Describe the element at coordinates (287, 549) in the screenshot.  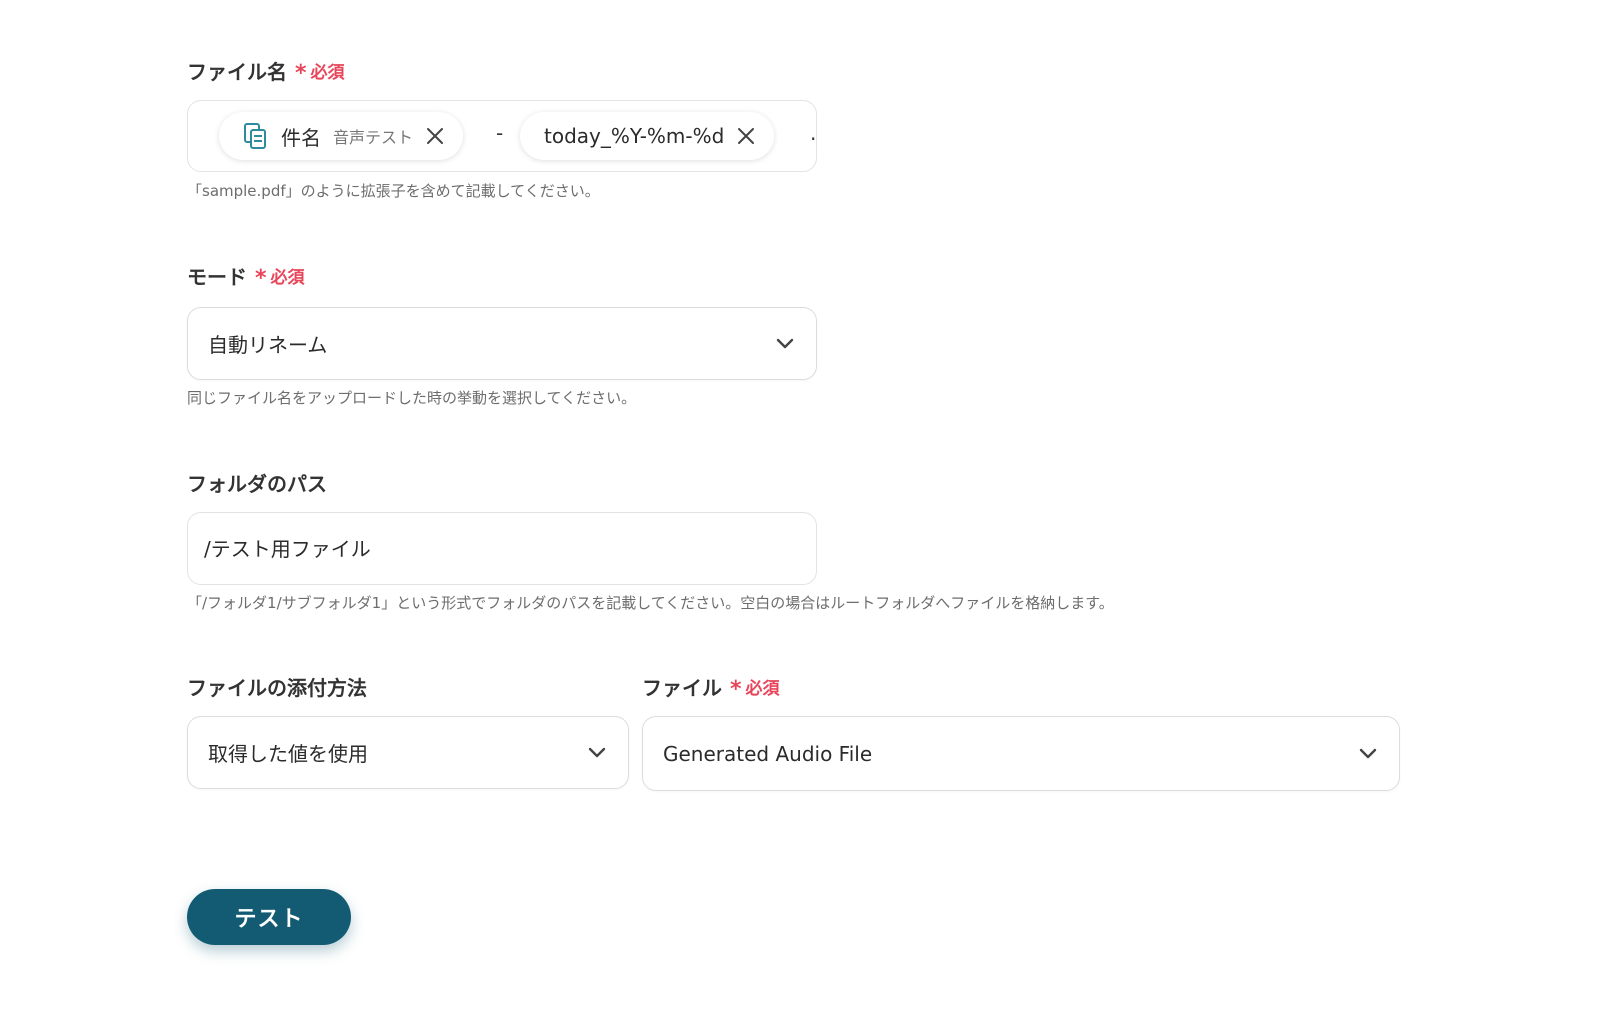
I see `folder-path-value: /テスト用ファイル` at that location.